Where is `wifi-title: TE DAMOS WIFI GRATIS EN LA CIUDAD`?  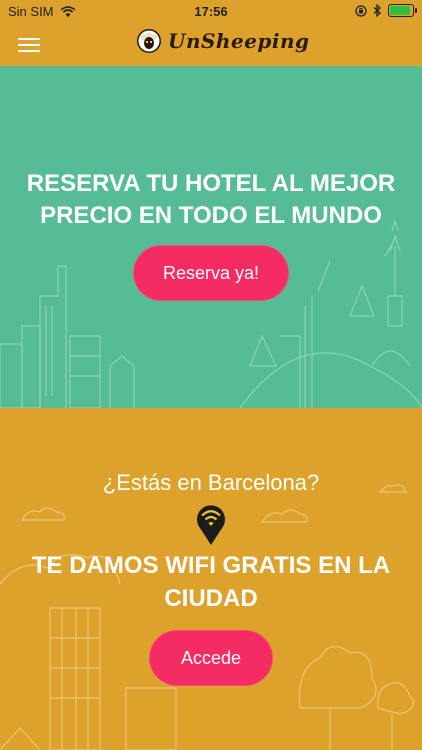
wifi-title: TE DAMOS WIFI GRATIS EN LA CIUDAD is located at coordinates (211, 582).